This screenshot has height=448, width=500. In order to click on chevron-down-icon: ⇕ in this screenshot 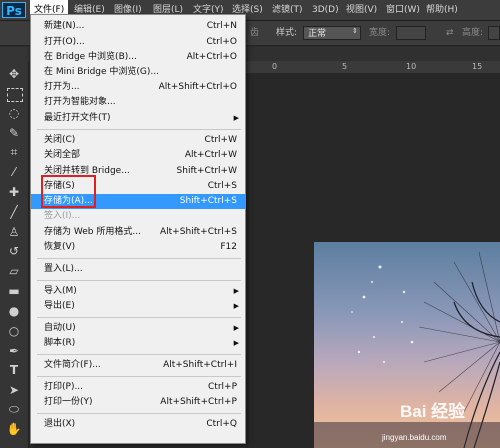, I will do `click(355, 31)`.